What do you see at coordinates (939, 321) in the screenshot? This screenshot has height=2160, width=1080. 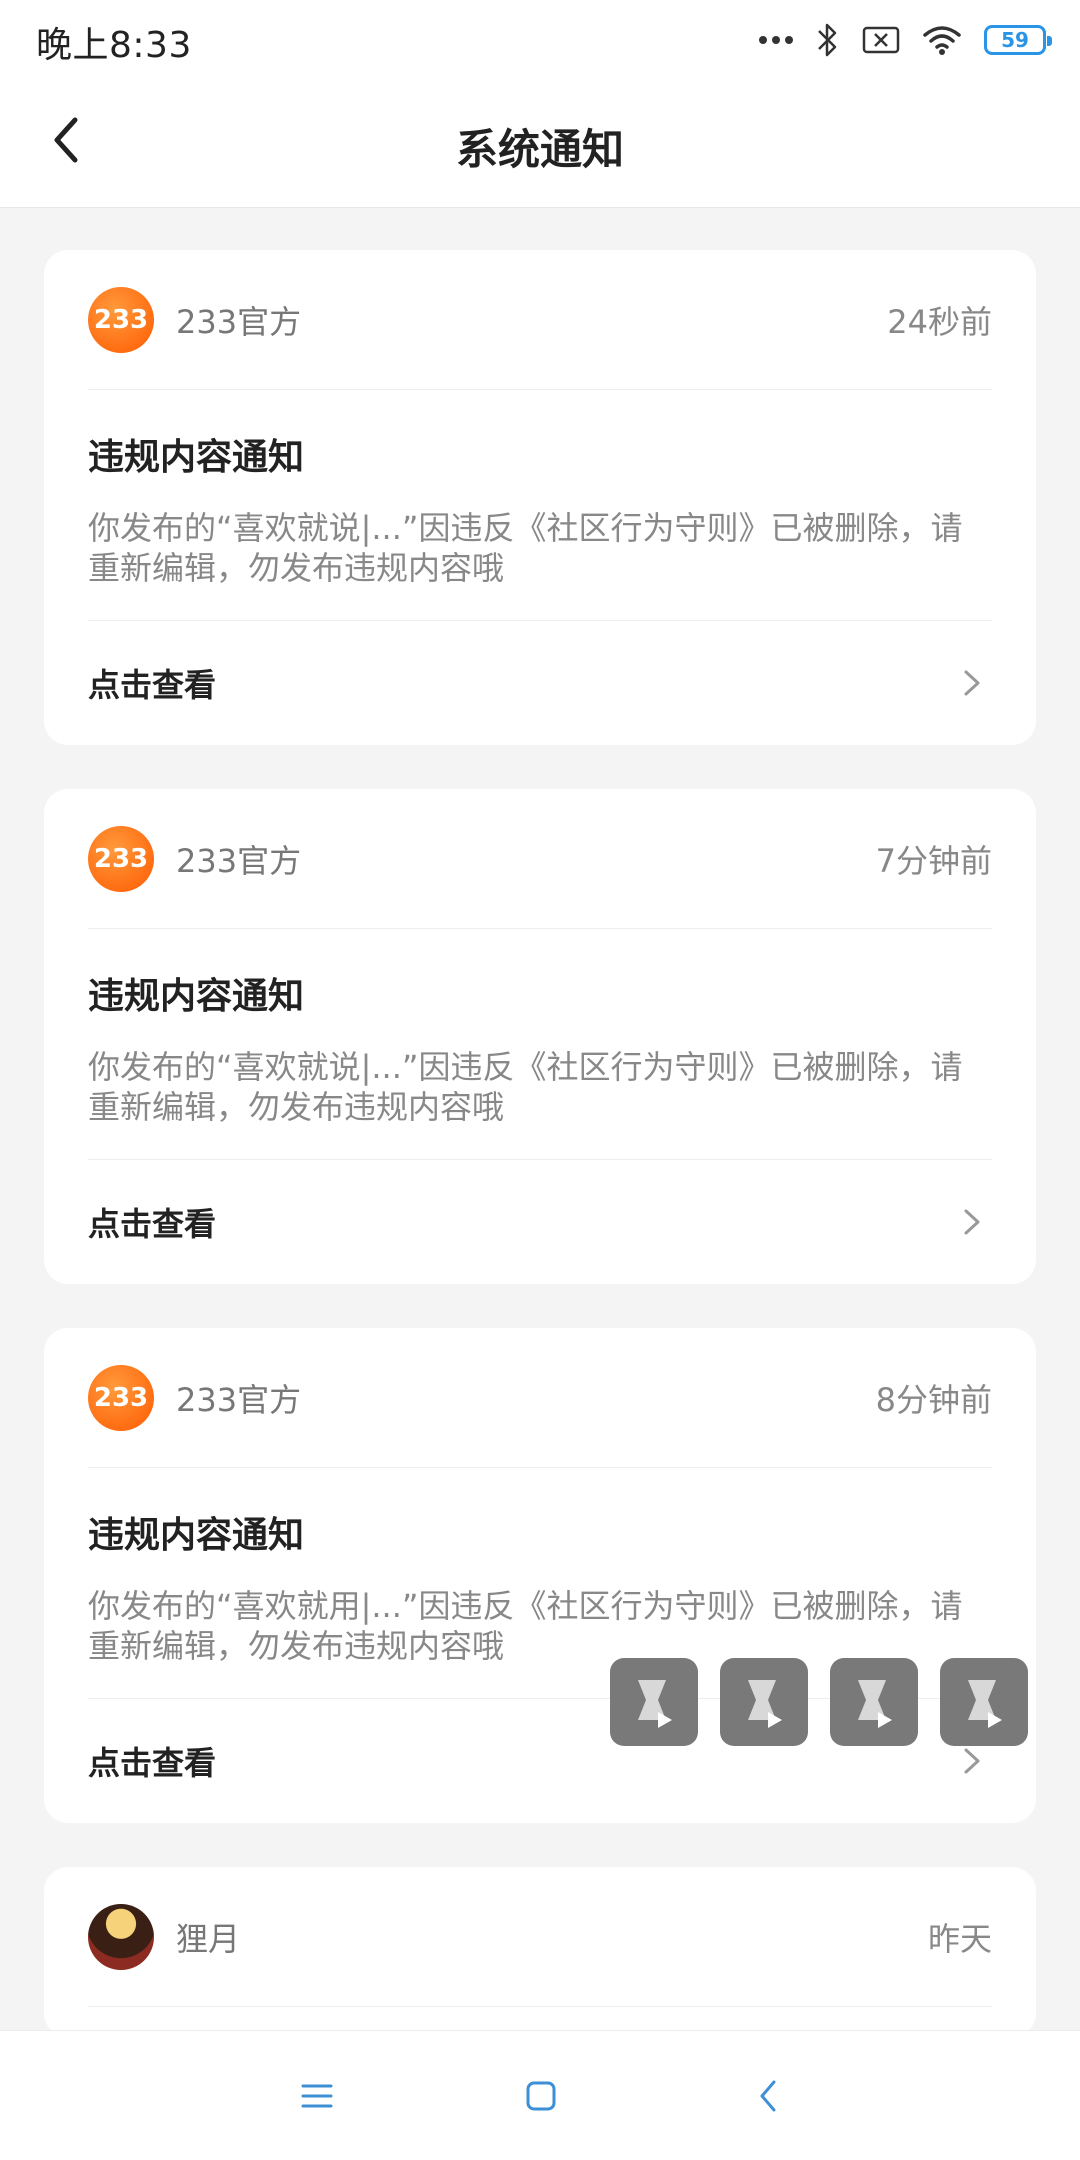 I see `notification-time: 24秒前` at bounding box center [939, 321].